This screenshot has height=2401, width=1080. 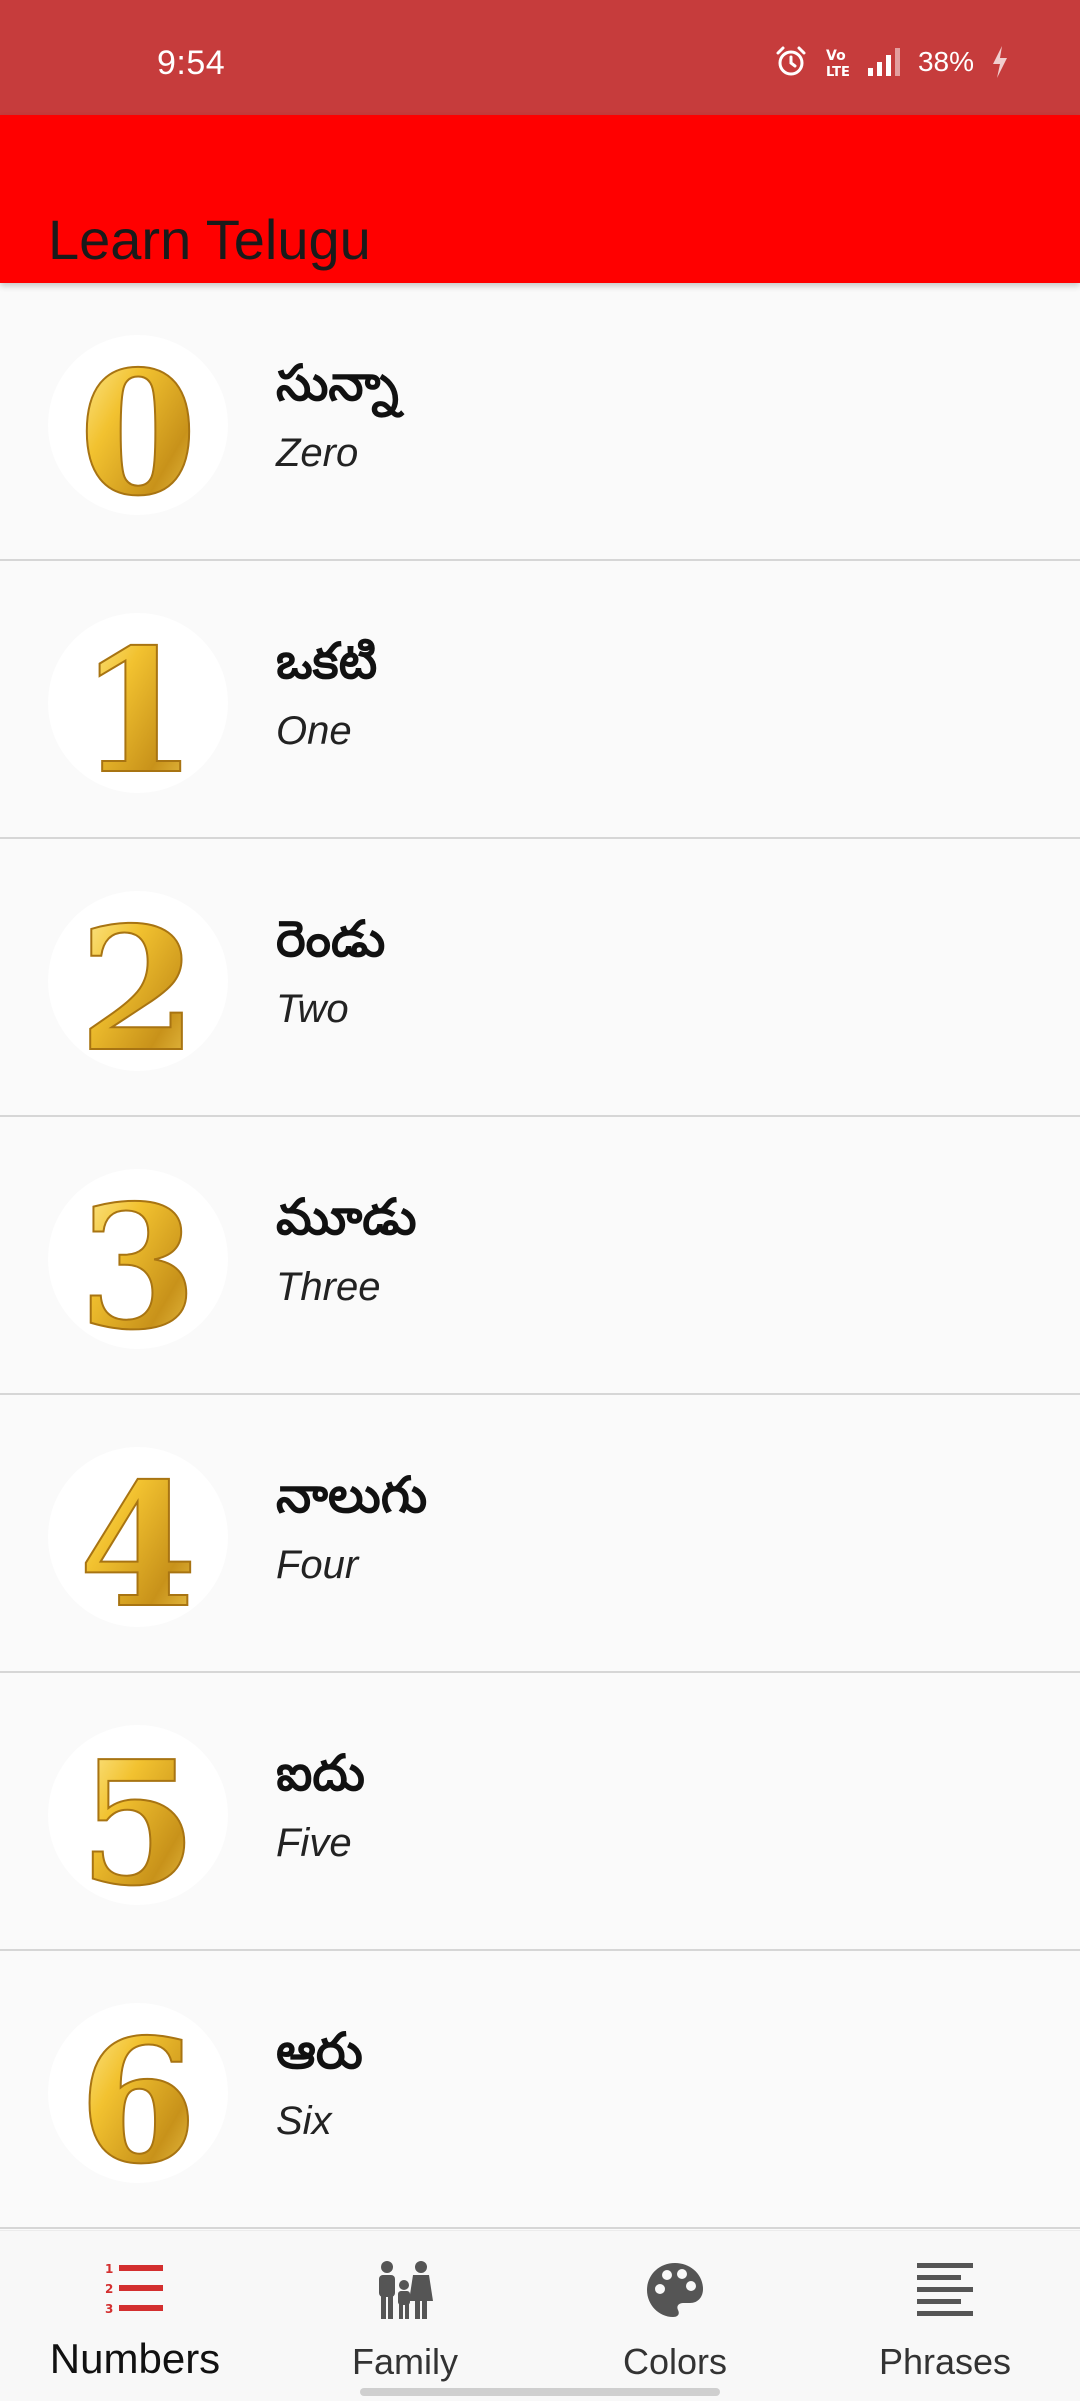 I want to click on list-item-four: 4 నాలుగు Four, so click(x=540, y=1534).